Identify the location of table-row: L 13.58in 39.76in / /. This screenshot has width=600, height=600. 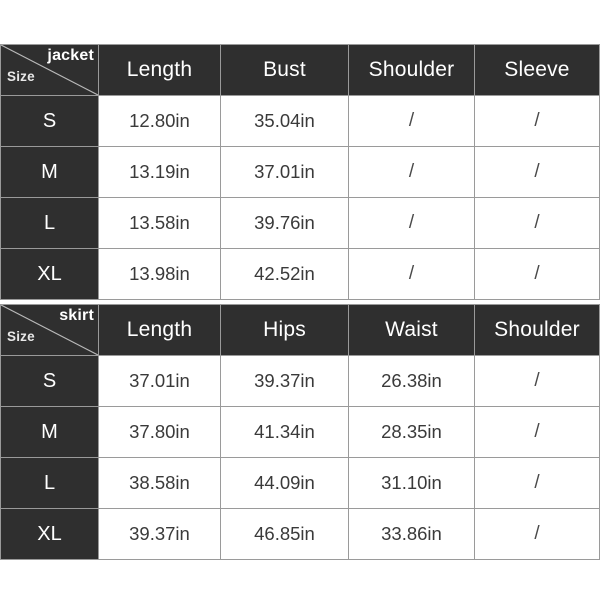
(300, 223).